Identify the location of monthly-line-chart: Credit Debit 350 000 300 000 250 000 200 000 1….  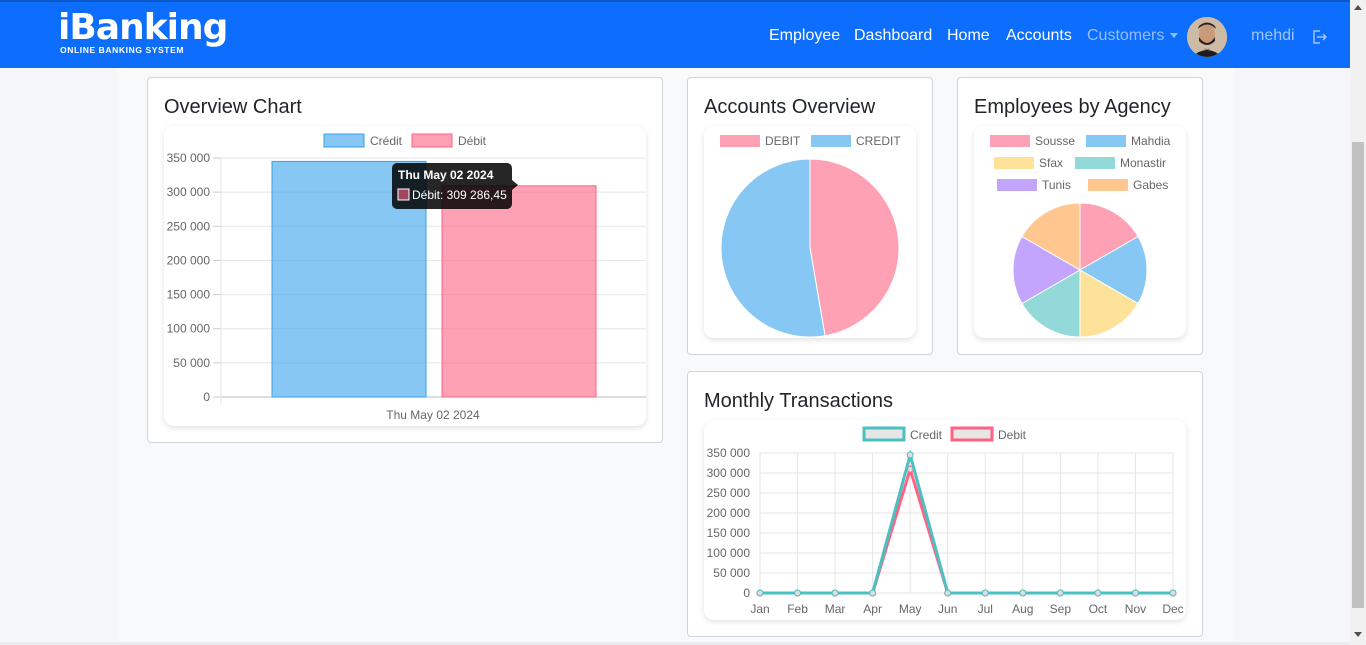
(945, 520).